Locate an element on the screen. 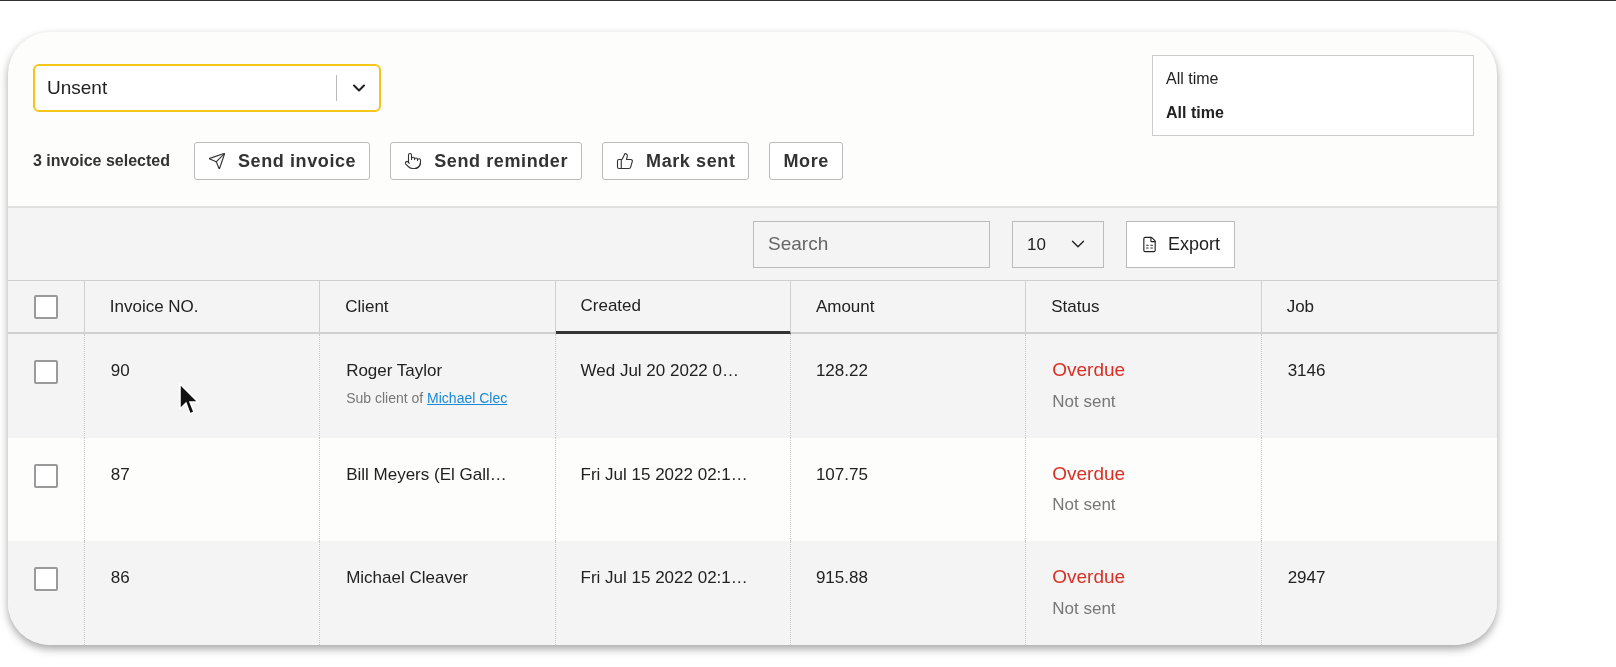 This screenshot has height=667, width=1616. paper-plane-icon is located at coordinates (216, 161).